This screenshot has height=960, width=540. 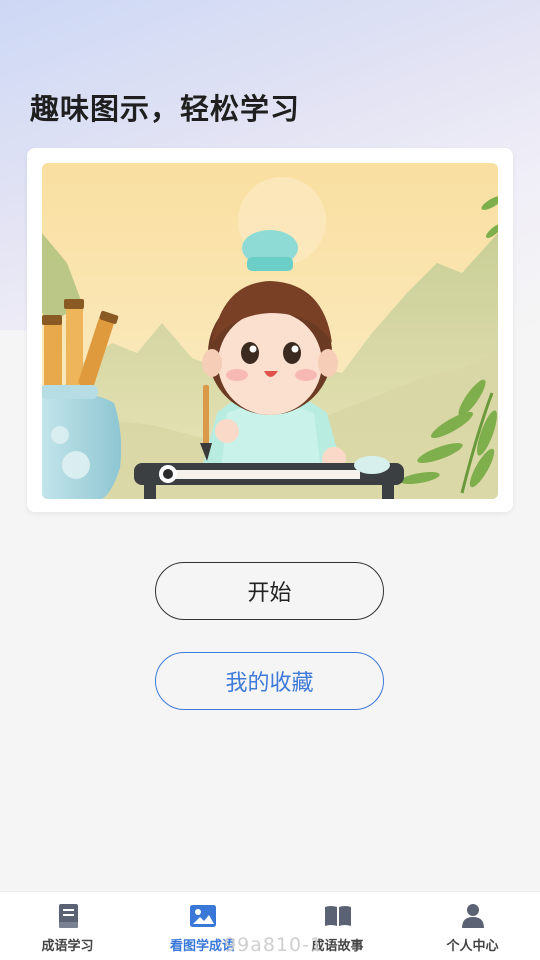 I want to click on watermark-text: 99a810-1, so click(x=274, y=945).